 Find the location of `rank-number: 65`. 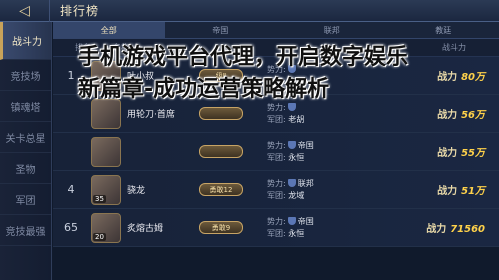

rank-number: 65 is located at coordinates (71, 227).